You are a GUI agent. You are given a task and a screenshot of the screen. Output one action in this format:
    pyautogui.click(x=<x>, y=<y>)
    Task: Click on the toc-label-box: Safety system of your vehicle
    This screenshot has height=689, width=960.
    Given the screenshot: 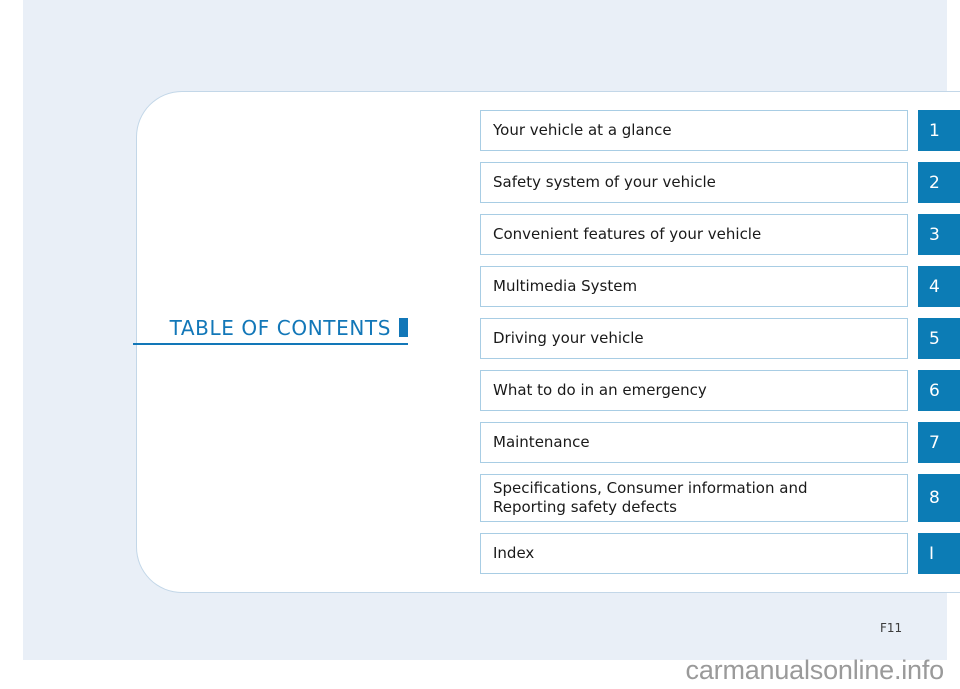 What is the action you would take?
    pyautogui.click(x=694, y=182)
    